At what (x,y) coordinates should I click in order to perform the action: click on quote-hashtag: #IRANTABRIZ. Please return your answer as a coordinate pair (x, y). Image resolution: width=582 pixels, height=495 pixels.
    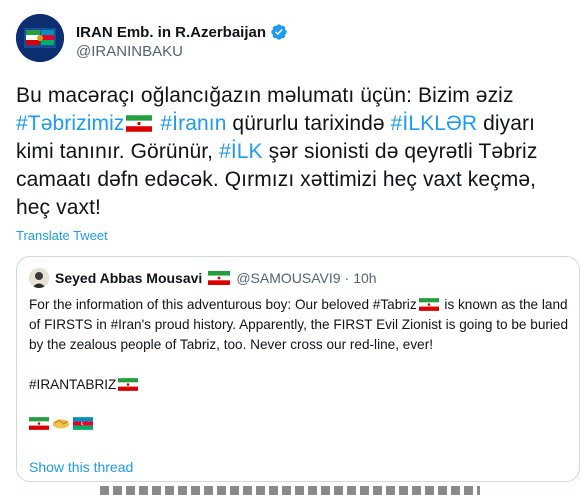
    Looking at the image, I should click on (72, 384).